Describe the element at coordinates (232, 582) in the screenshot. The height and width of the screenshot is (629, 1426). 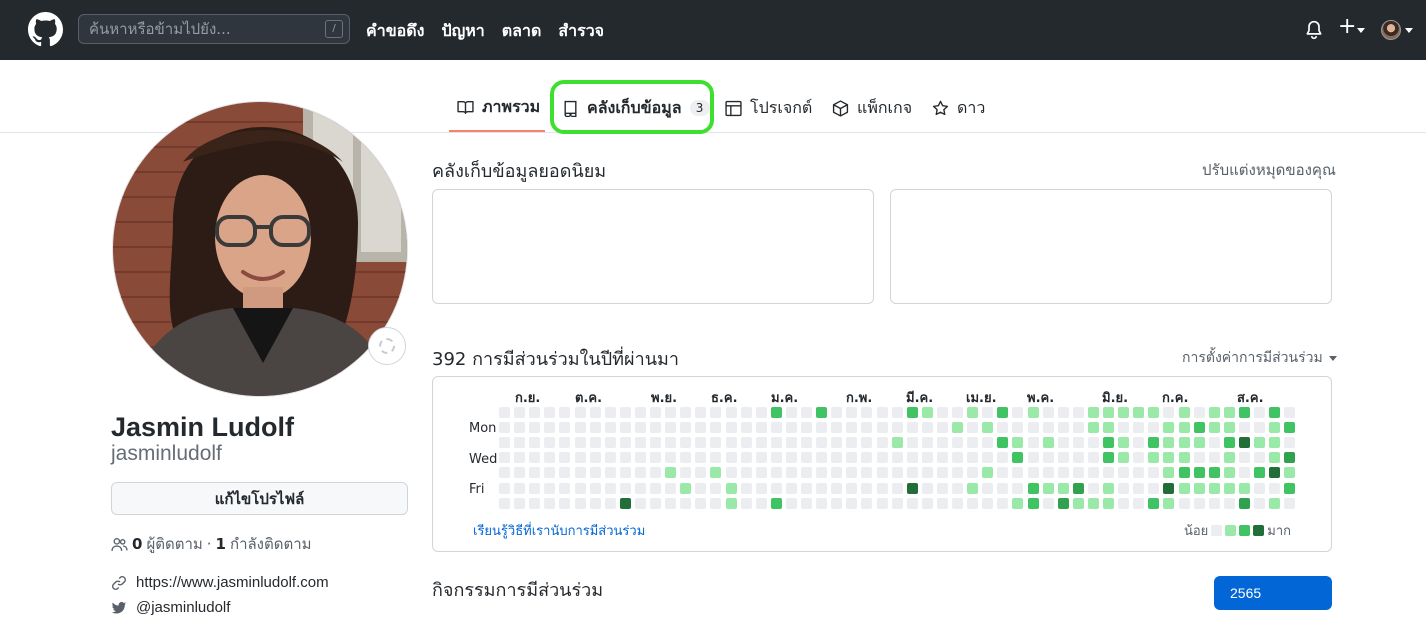
I see `website-link: https://www.jasminludolf.com` at that location.